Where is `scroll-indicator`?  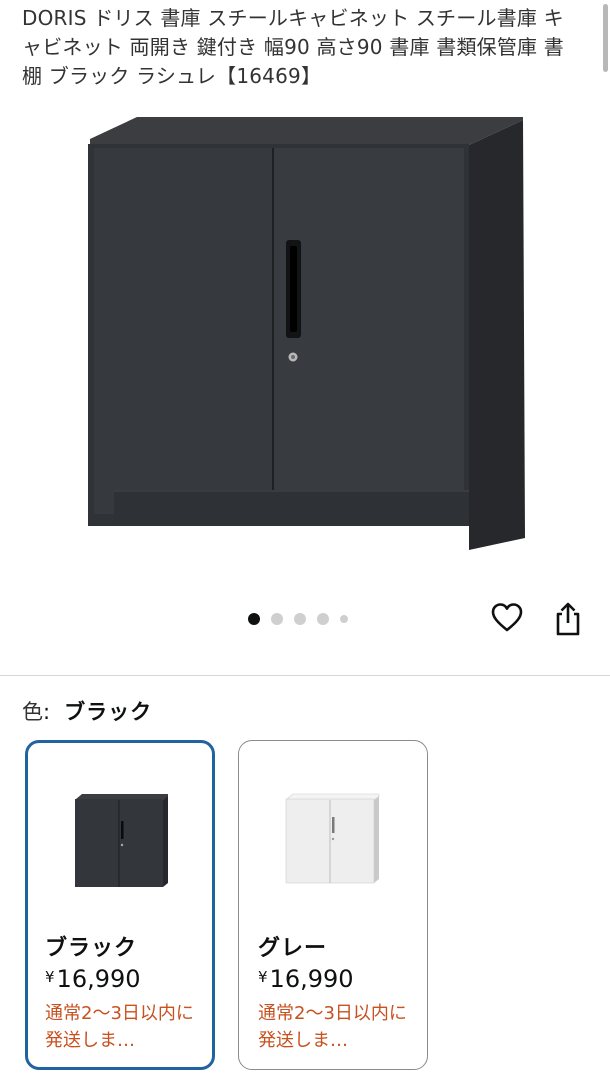
scroll-indicator is located at coordinates (605, 38).